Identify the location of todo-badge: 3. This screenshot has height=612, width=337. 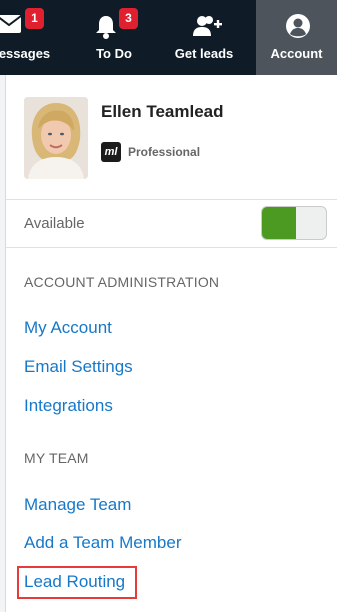
(128, 18).